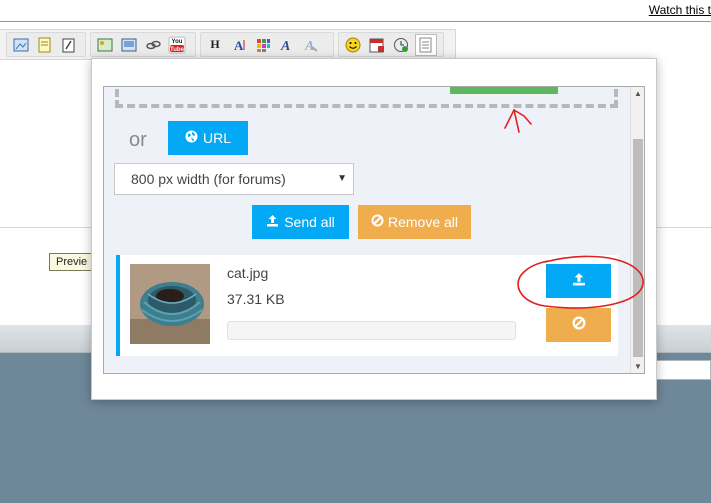 This screenshot has height=503, width=711. I want to click on note-icon, so click(45, 45).